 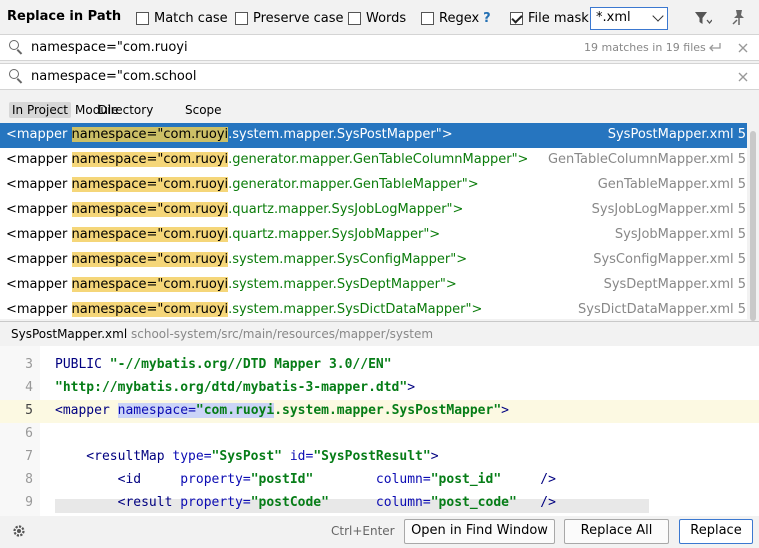 I want to click on result-rest: .system.mapper.SysConfigMapper">, so click(x=348, y=259).